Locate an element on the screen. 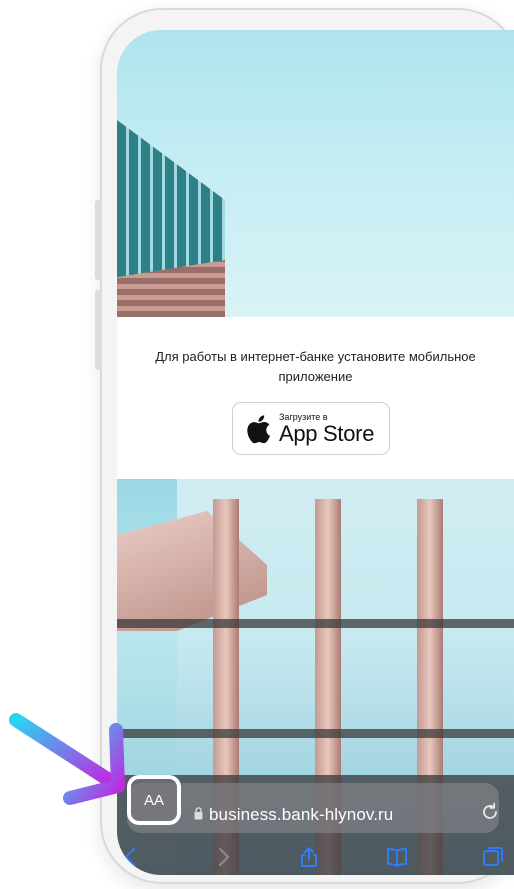  tabs-icon is located at coordinates (493, 857).